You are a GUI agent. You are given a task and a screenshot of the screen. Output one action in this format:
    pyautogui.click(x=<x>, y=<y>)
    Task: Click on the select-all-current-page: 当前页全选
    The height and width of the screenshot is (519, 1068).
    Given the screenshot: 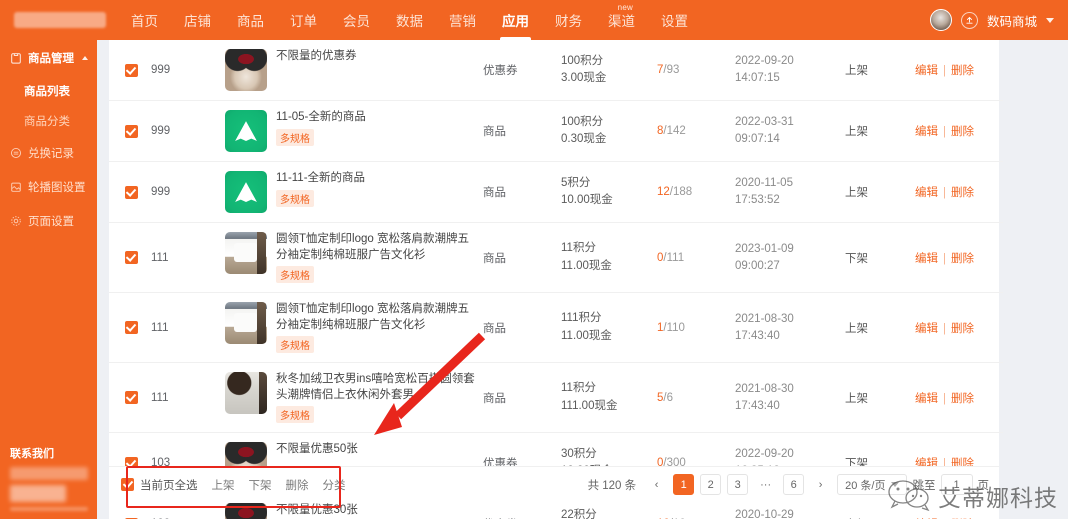 What is the action you would take?
    pyautogui.click(x=159, y=485)
    